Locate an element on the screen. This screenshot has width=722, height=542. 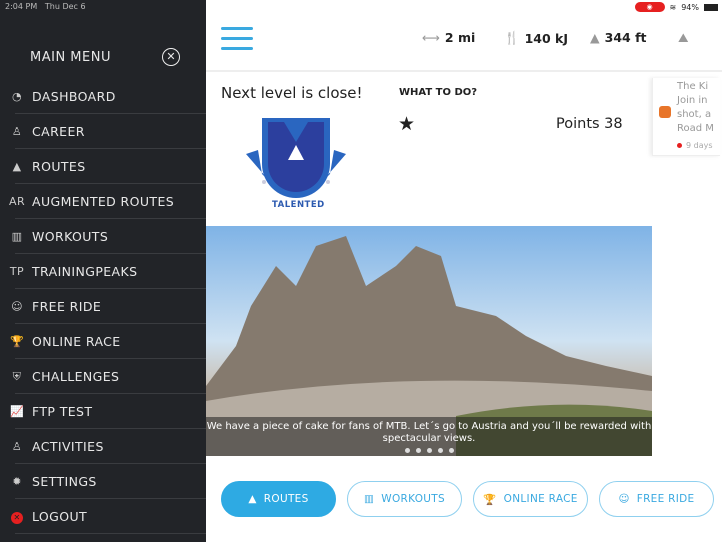
free-ride-button: ☺ FREE RIDE is located at coordinates (656, 499).